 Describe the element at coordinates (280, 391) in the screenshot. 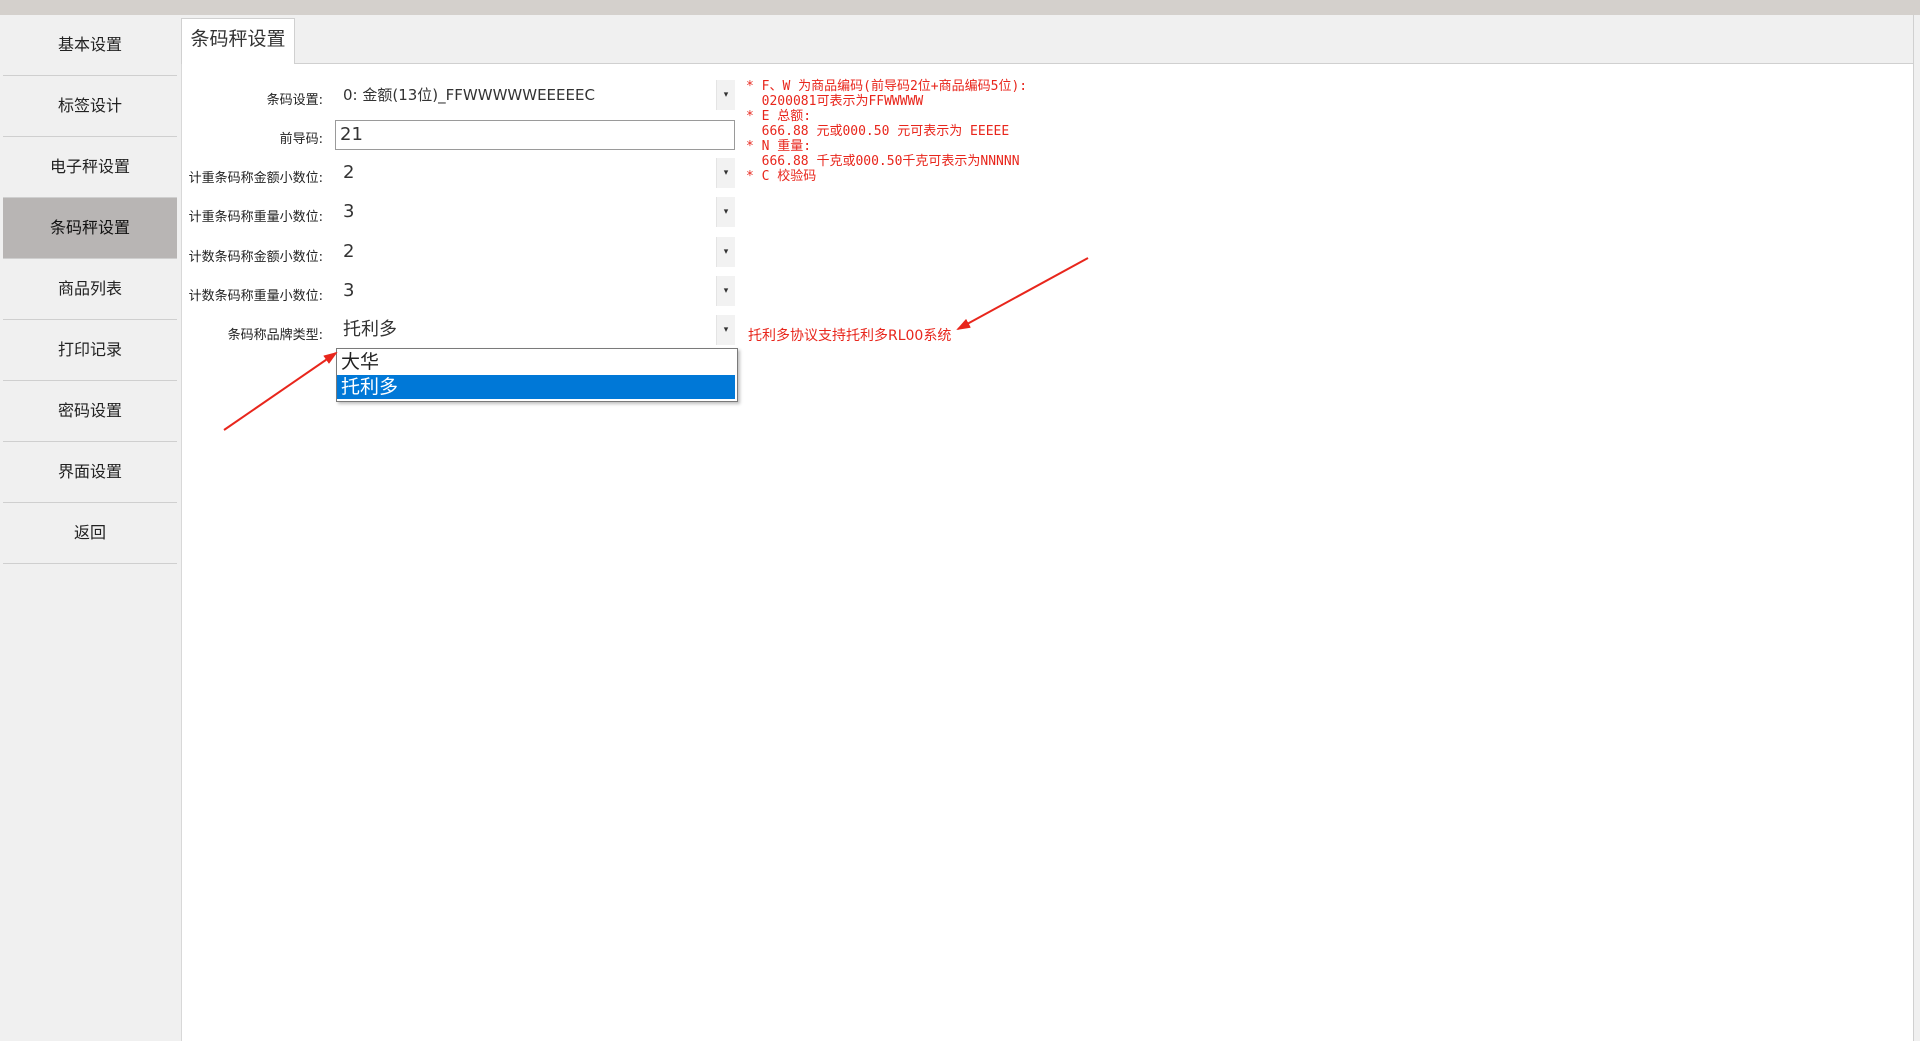

I see `arrow-to-dropdown` at that location.